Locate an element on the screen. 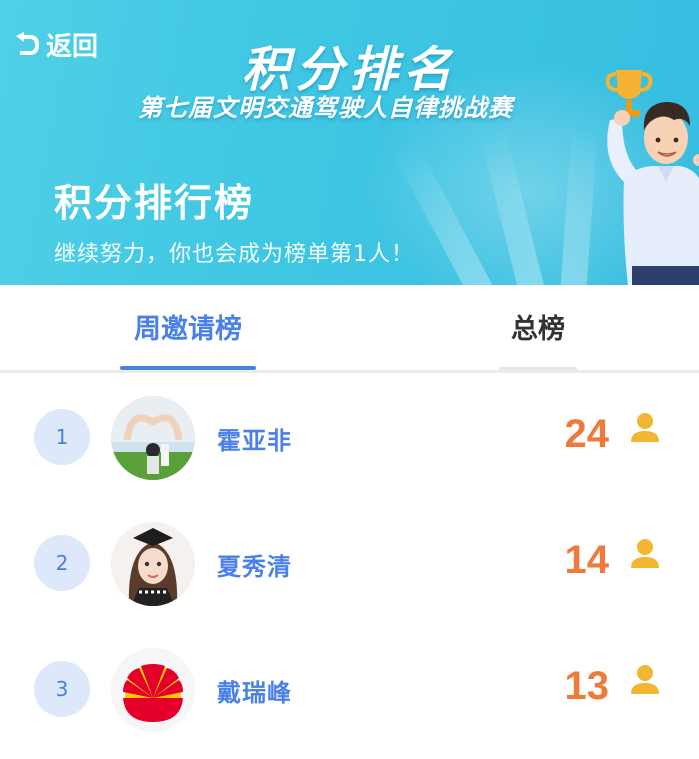  banner-subtitle: 第七届文明交通驾驶人自律挑战赛 is located at coordinates (325, 108).